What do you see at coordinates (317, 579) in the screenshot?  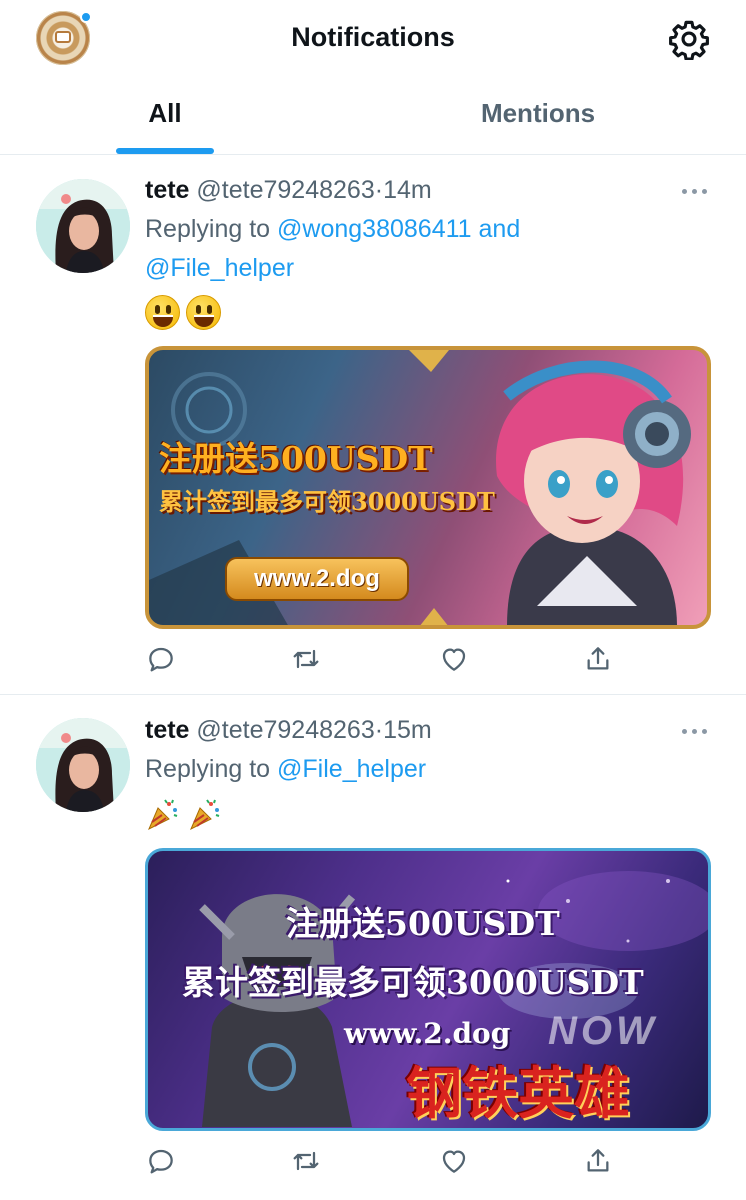 I see `banner-url-button: www.2.dog` at bounding box center [317, 579].